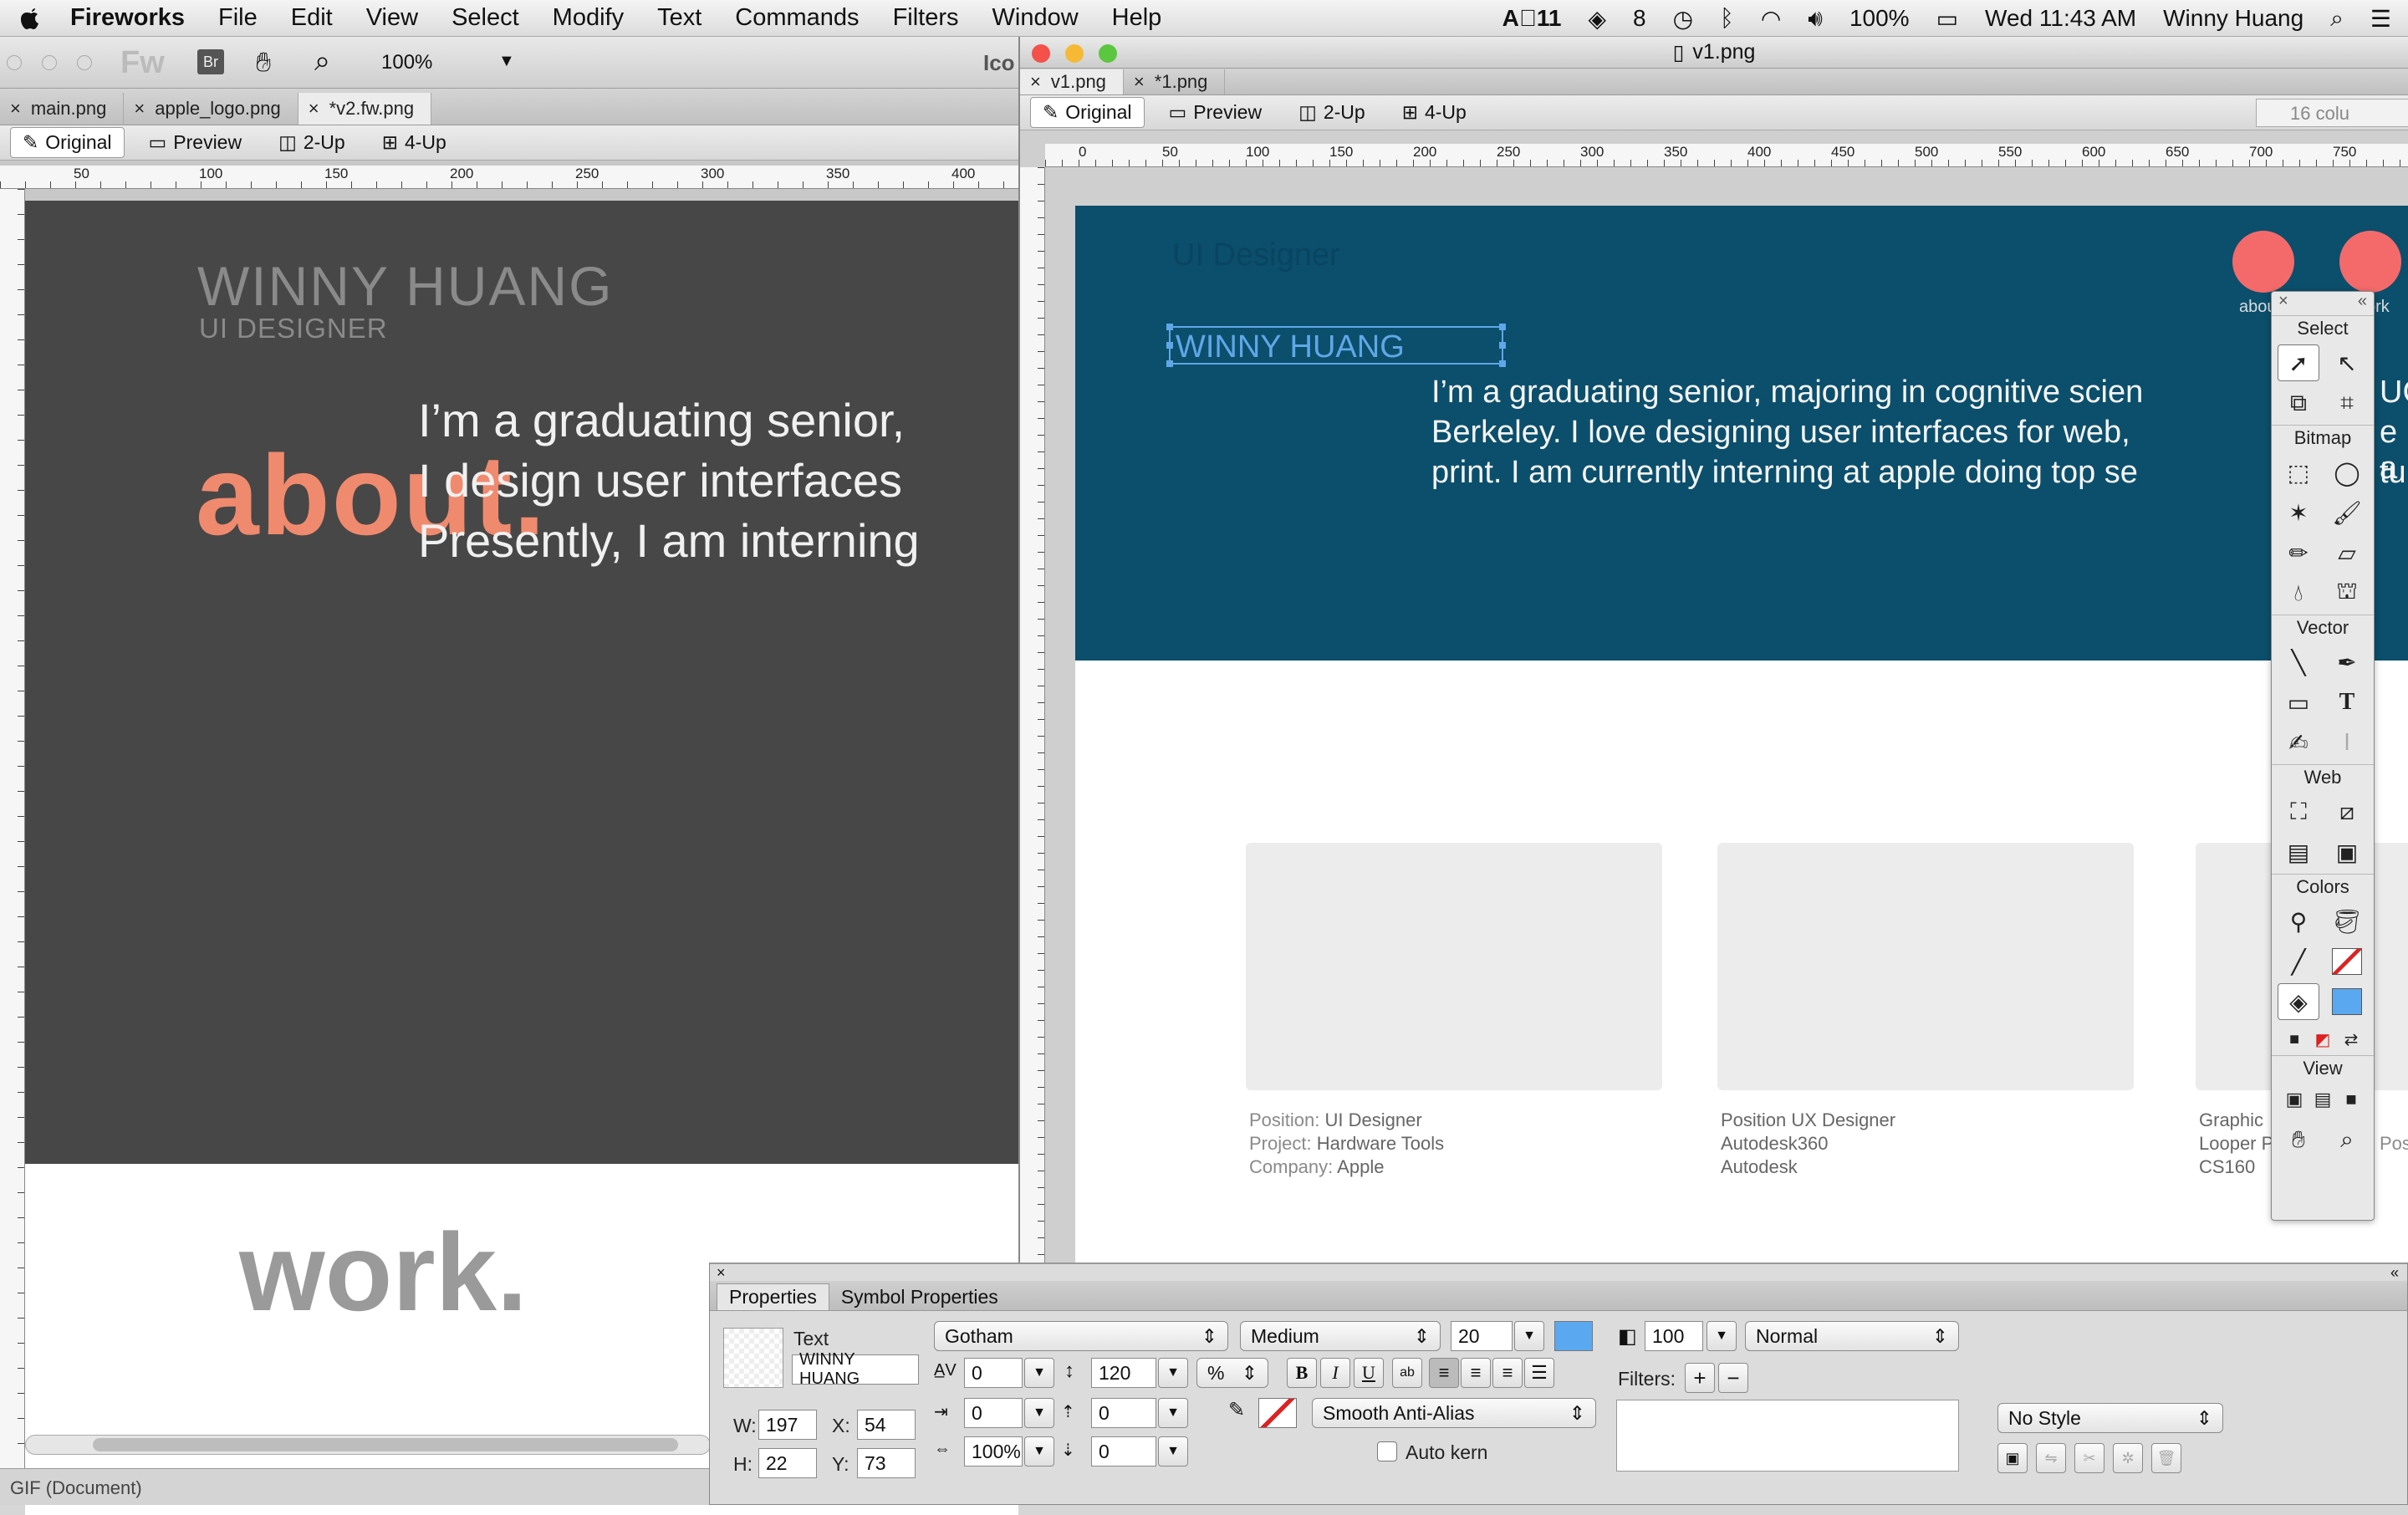 This screenshot has width=2408, height=1515. What do you see at coordinates (2347, 512) in the screenshot?
I see `brush-tool-icon: 🖌︎` at bounding box center [2347, 512].